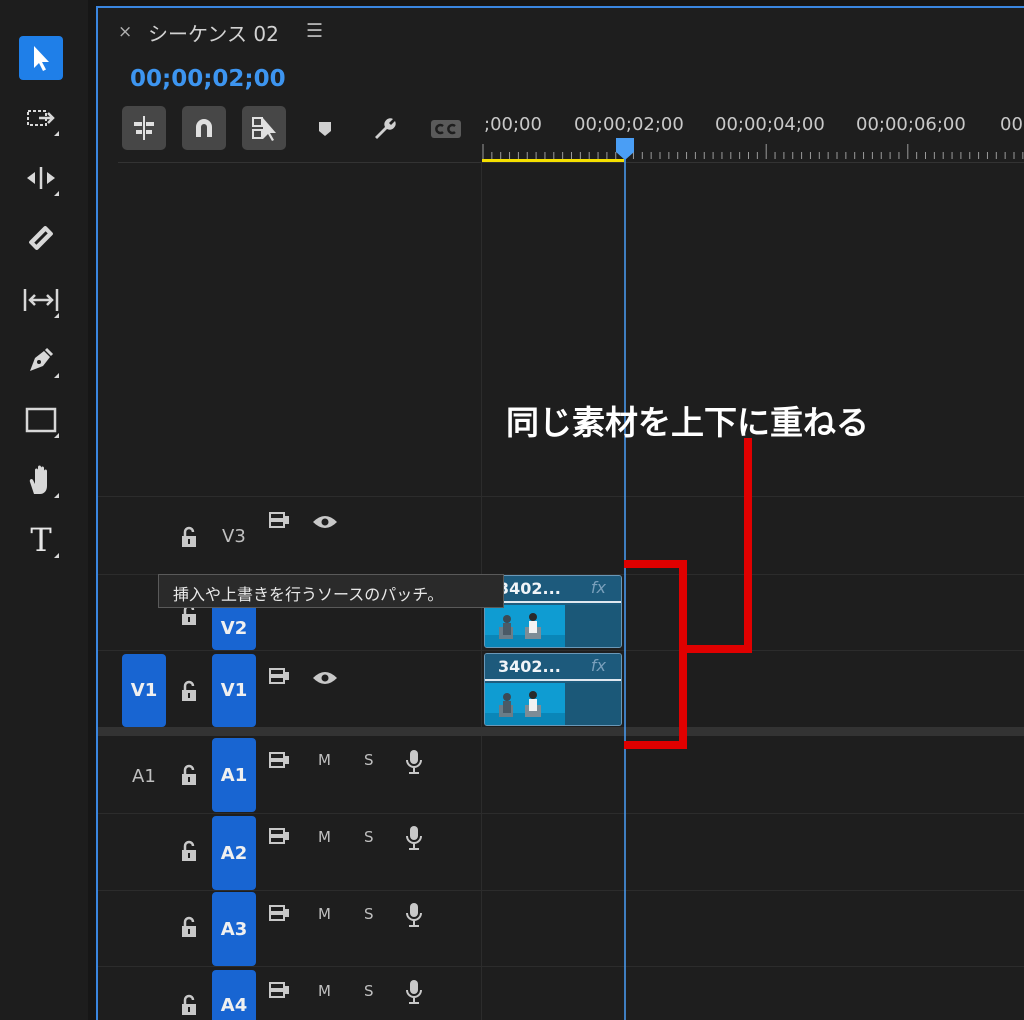  I want to click on insert-overwrite-icon, so click(144, 128).